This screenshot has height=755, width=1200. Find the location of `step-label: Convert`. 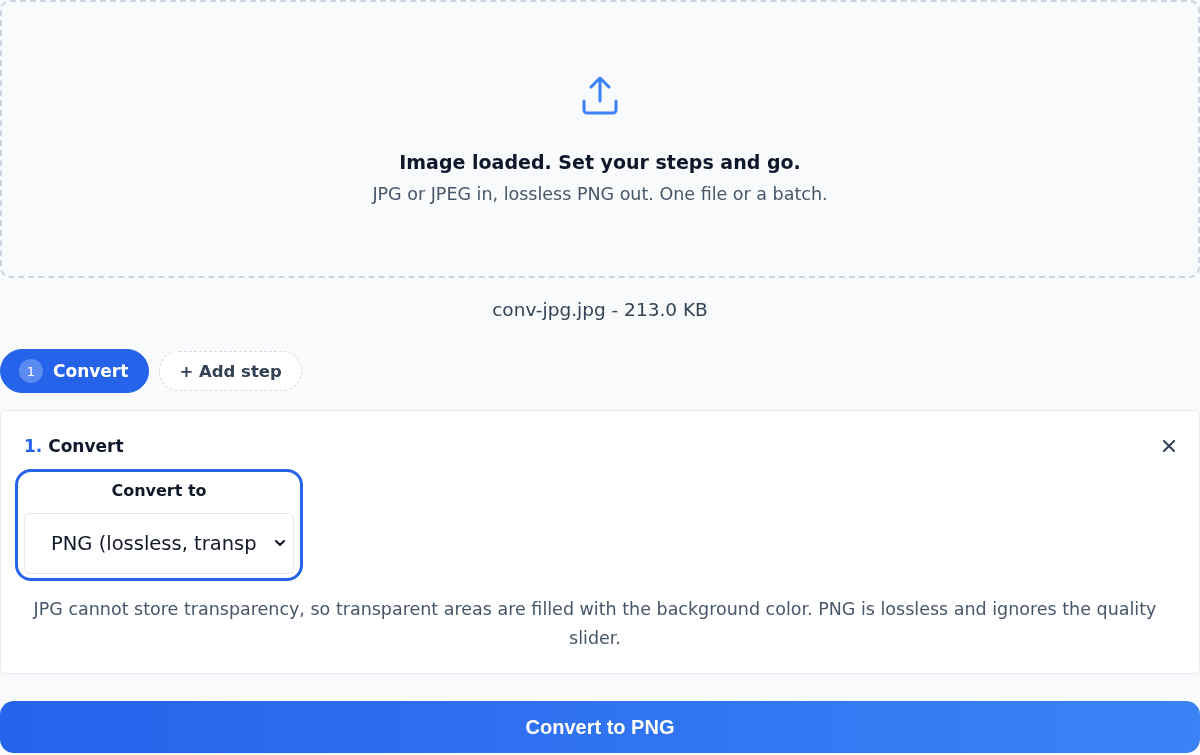

step-label: Convert is located at coordinates (91, 371).